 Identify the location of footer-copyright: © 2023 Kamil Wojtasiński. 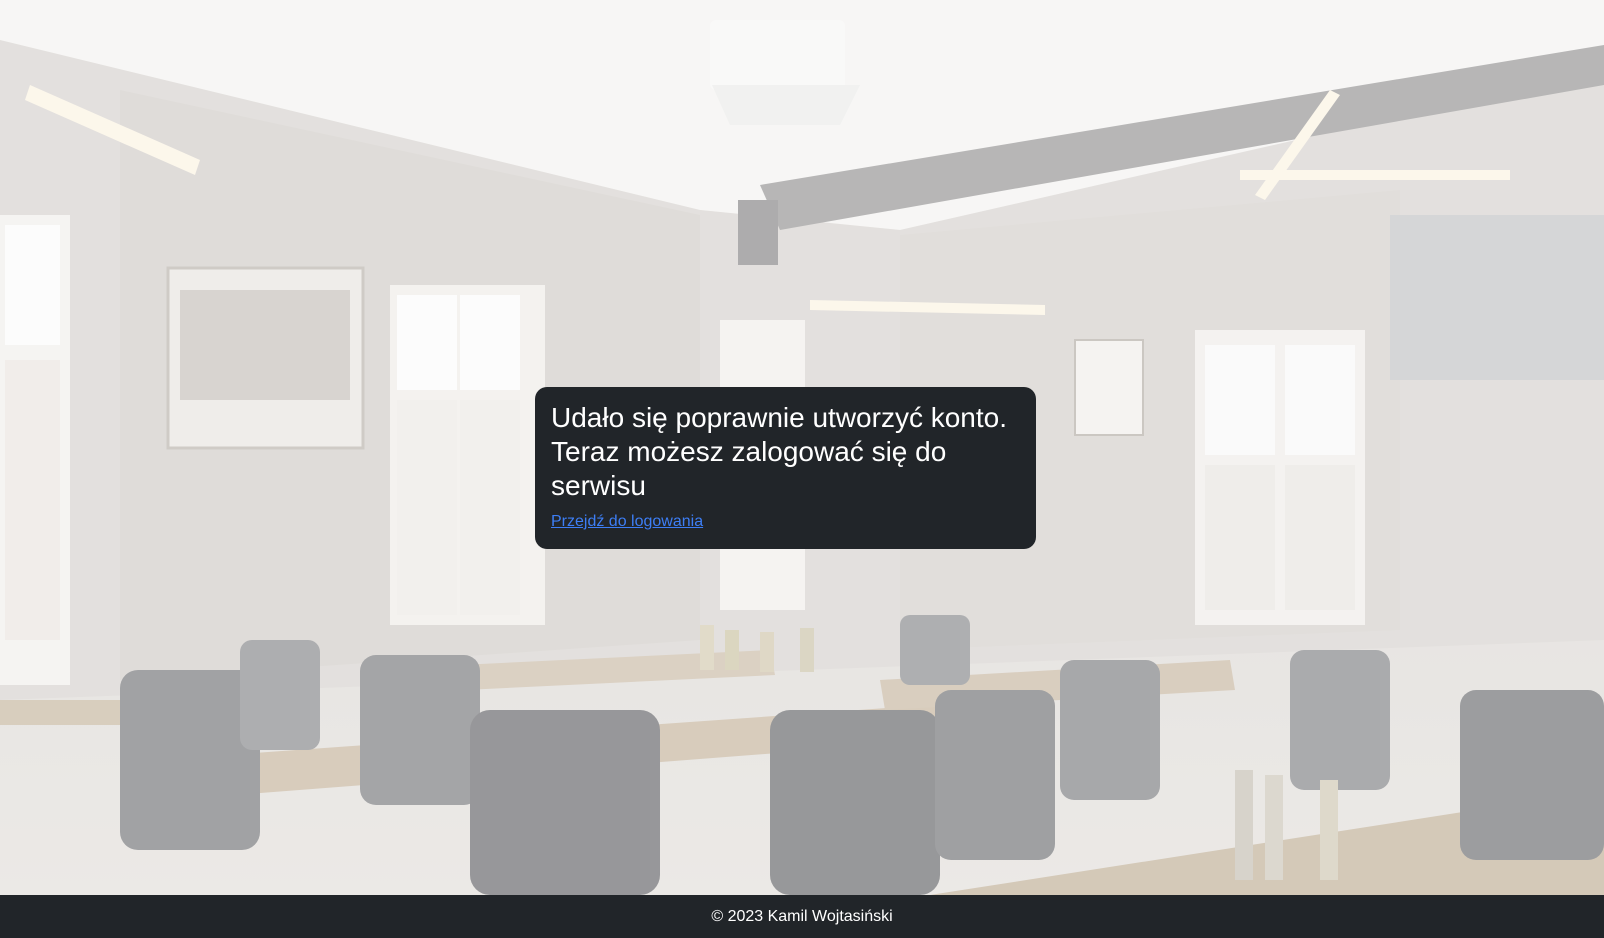
(802, 916).